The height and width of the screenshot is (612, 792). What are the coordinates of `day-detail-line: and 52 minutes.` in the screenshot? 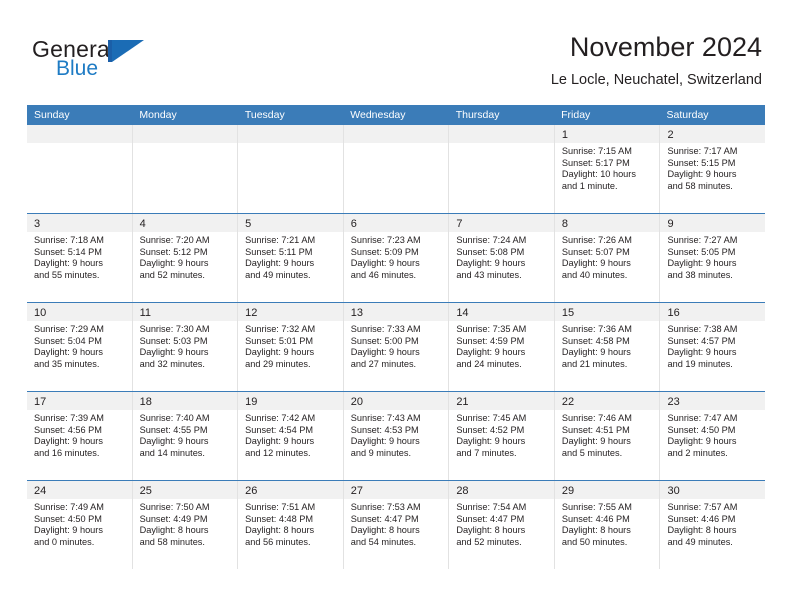 It's located at (172, 275).